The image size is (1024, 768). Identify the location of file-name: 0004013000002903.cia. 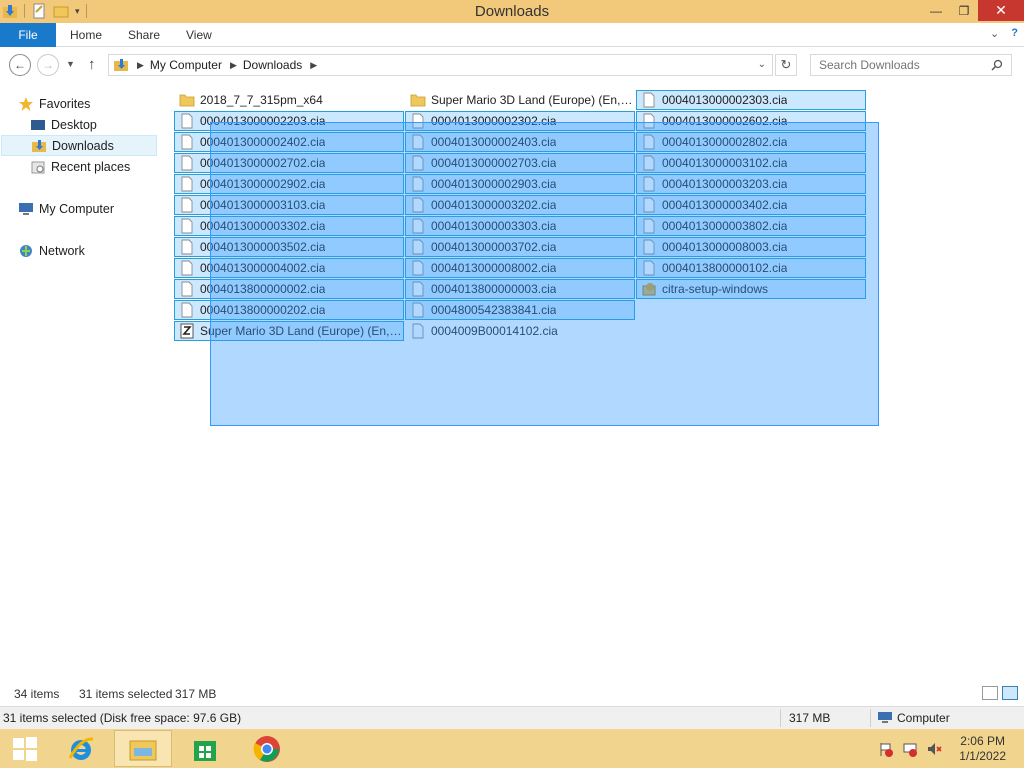
(494, 184).